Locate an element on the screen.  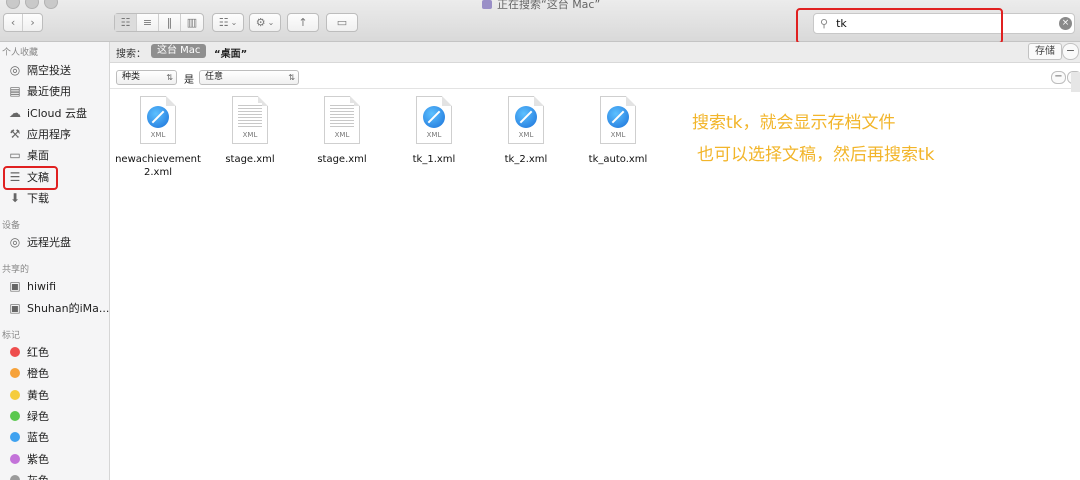
view-mode-segmented: ☷ ≡ ‖ ▥ is located at coordinates (159, 22).